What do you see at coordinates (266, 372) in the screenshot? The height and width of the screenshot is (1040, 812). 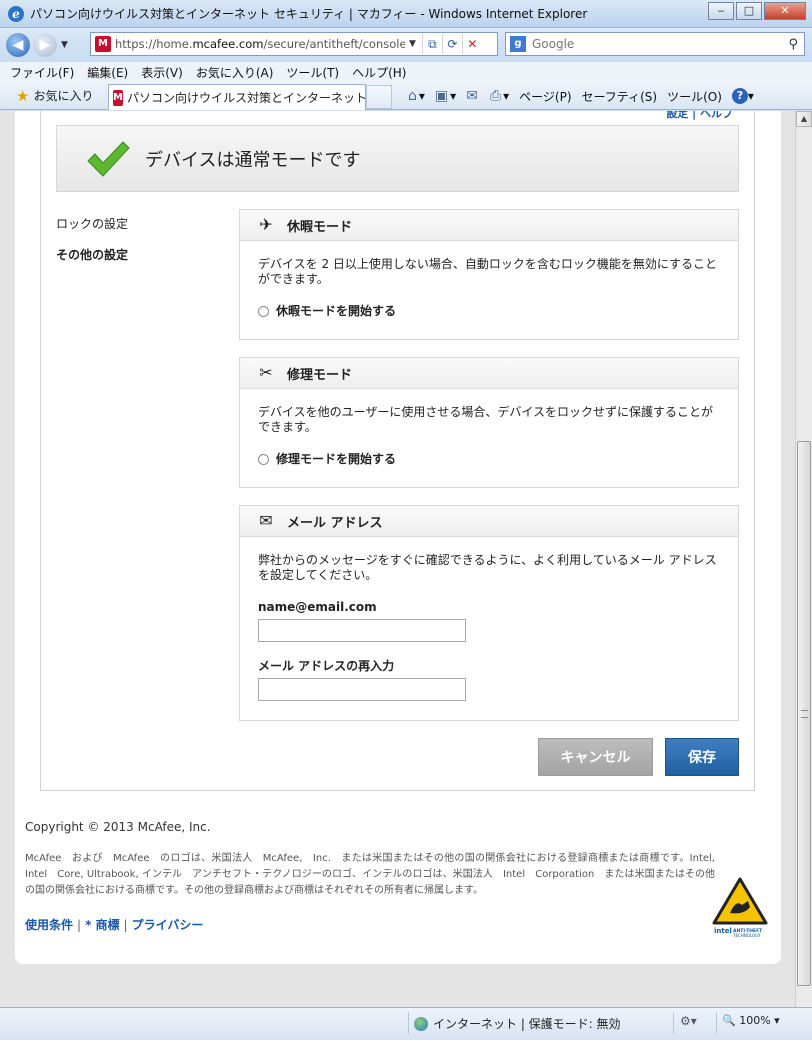 I see `tools-icon: ✂` at bounding box center [266, 372].